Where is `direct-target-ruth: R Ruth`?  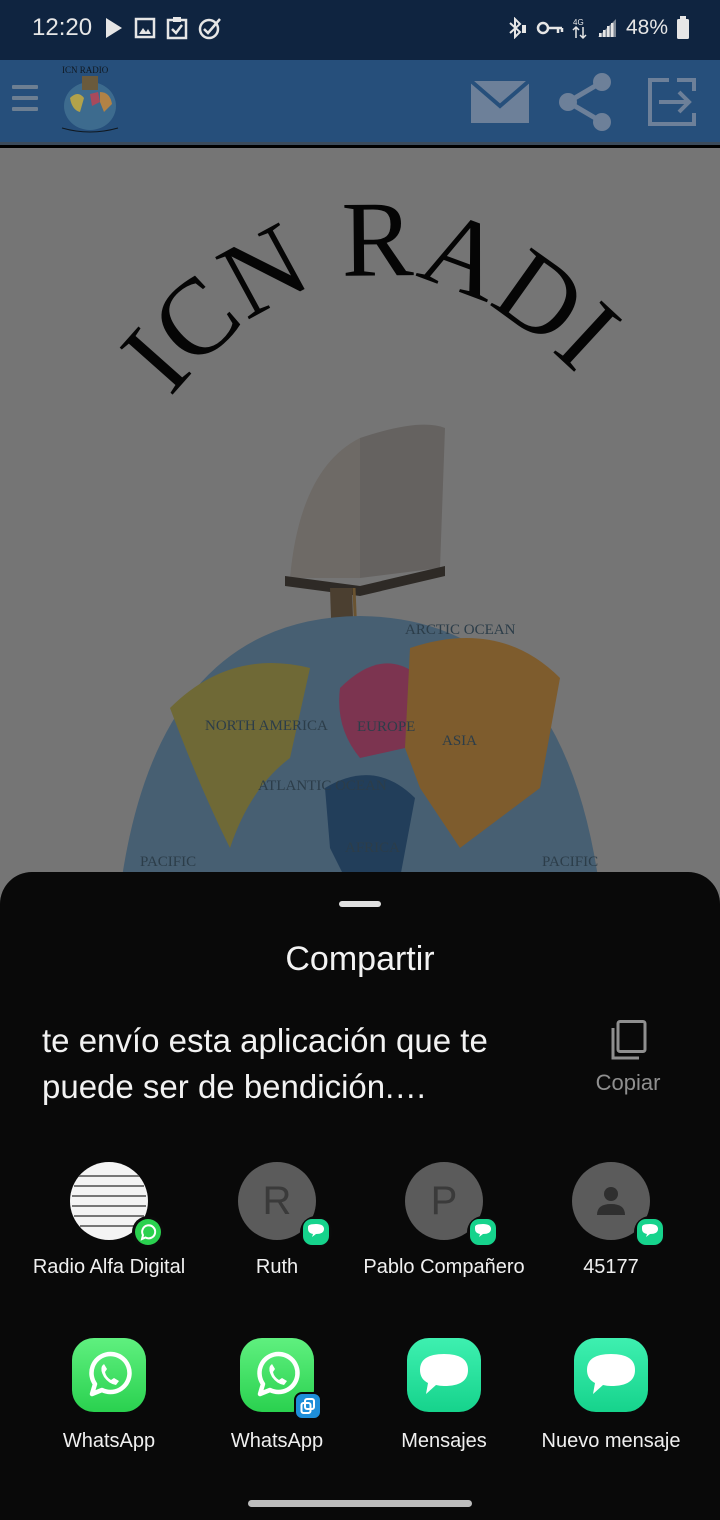
direct-target-ruth: R Ruth is located at coordinates (277, 1221).